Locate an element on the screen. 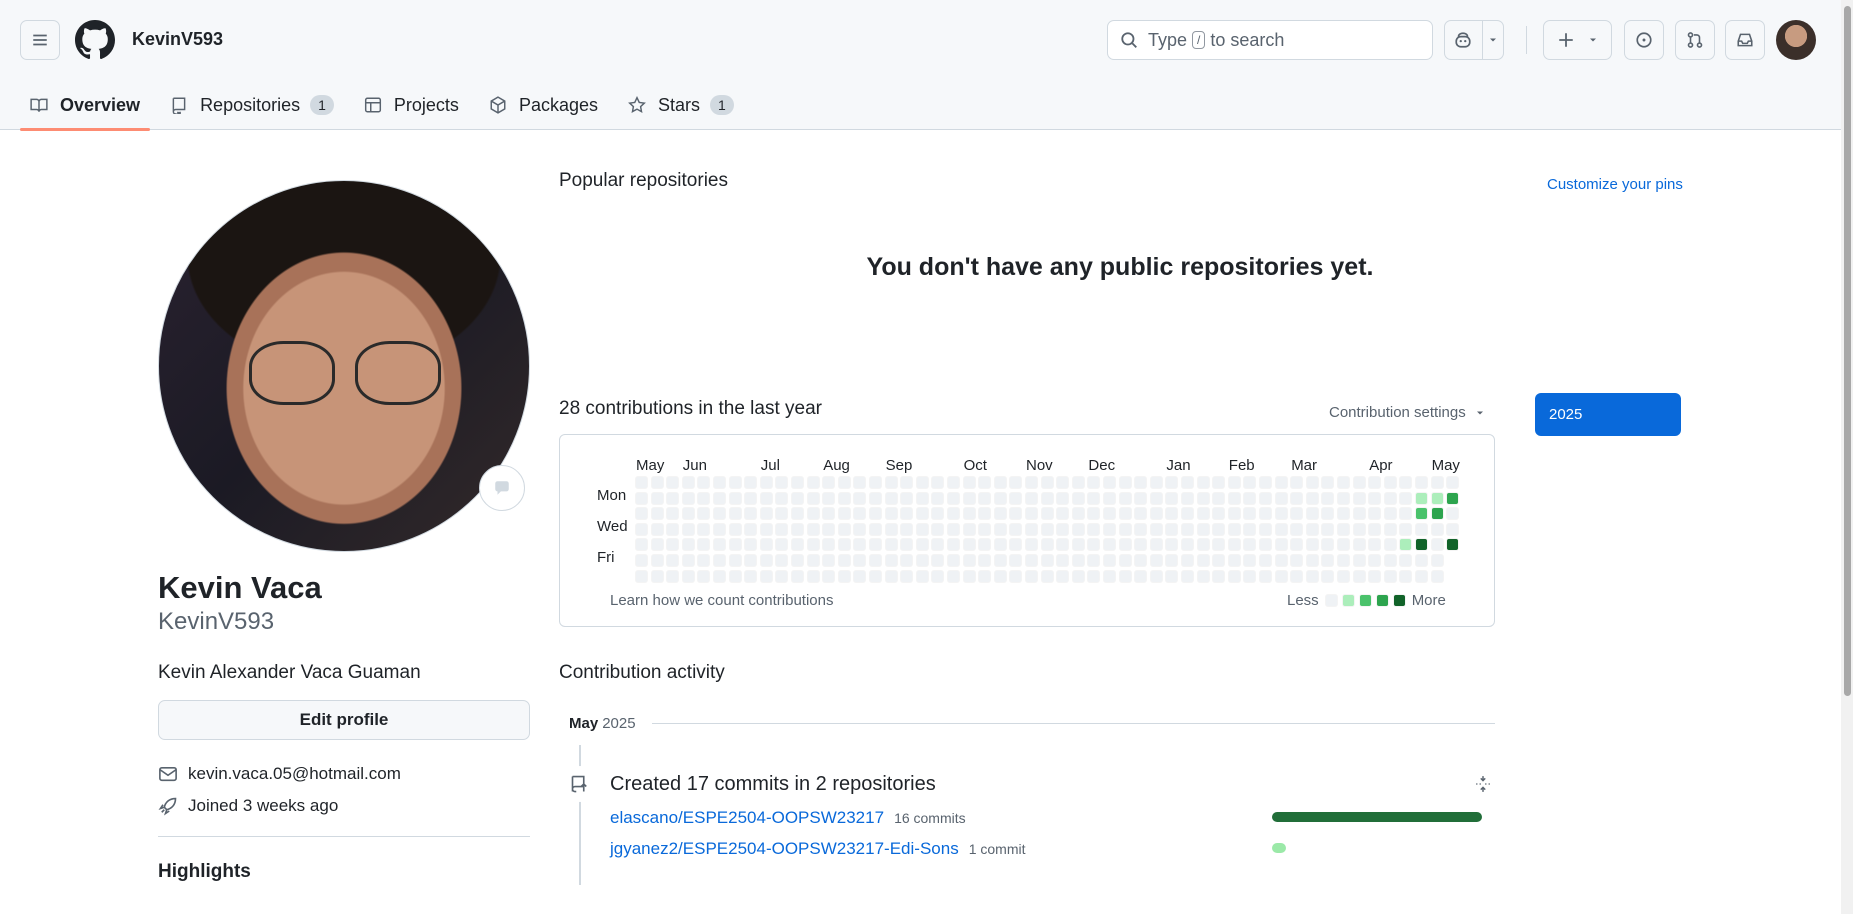 This screenshot has width=1853, height=914. create-new-main is located at coordinates (1577, 40).